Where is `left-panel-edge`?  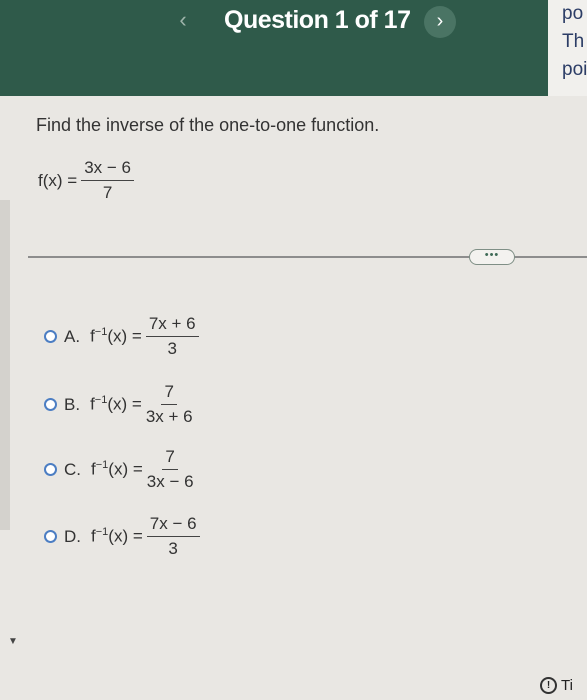
left-panel-edge is located at coordinates (5, 365).